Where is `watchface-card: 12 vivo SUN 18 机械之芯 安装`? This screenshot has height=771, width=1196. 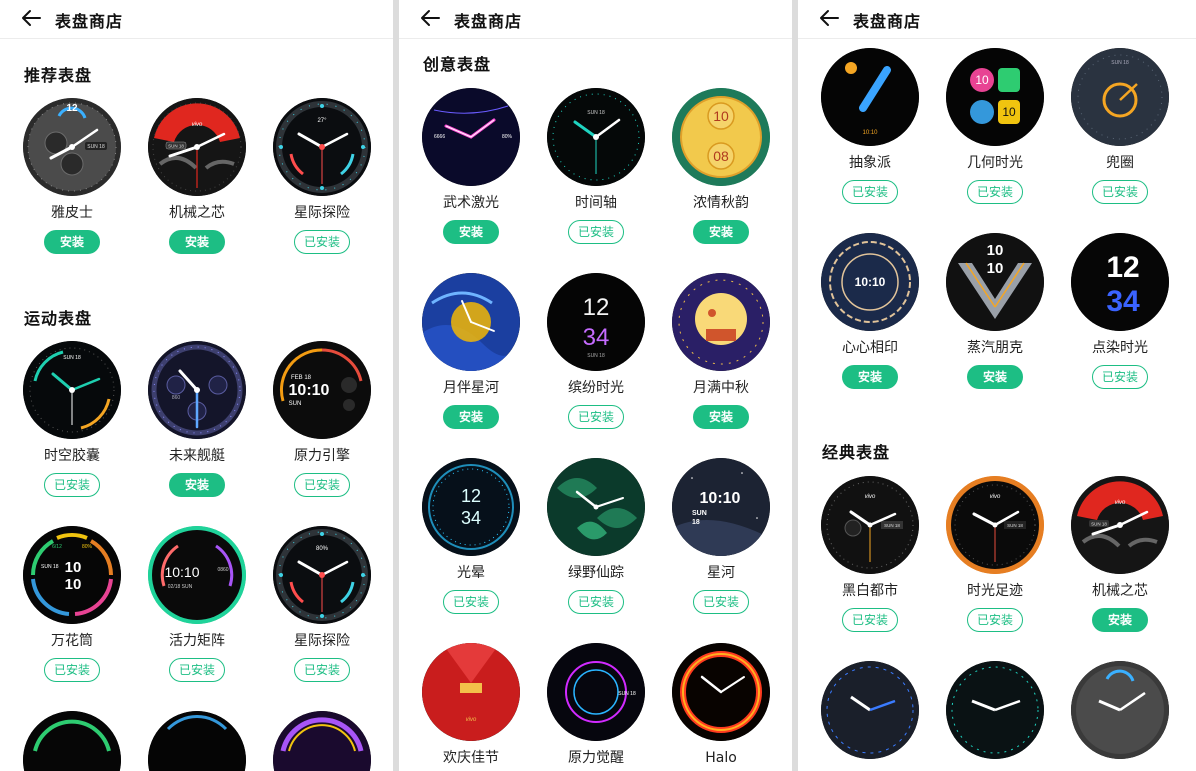 watchface-card: 12 vivo SUN 18 机械之芯 安装 is located at coordinates (197, 176).